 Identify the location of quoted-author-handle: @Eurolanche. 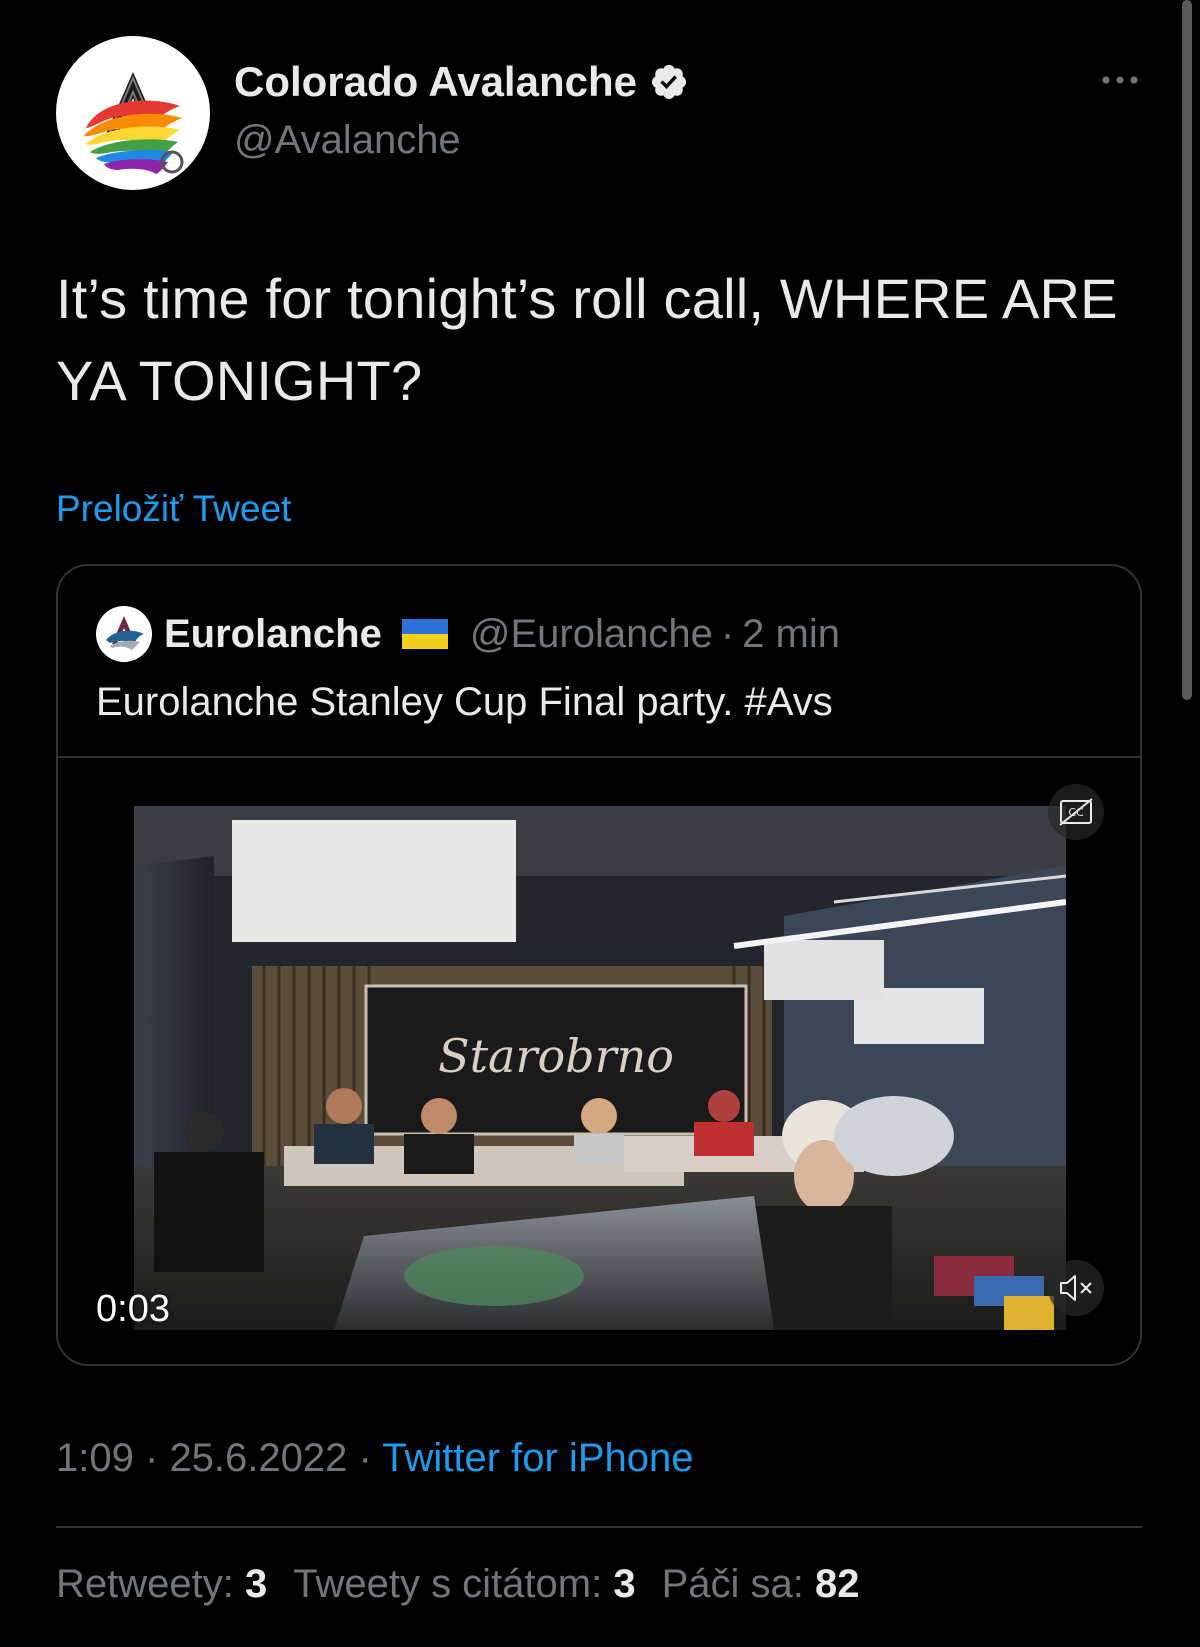
(591, 634).